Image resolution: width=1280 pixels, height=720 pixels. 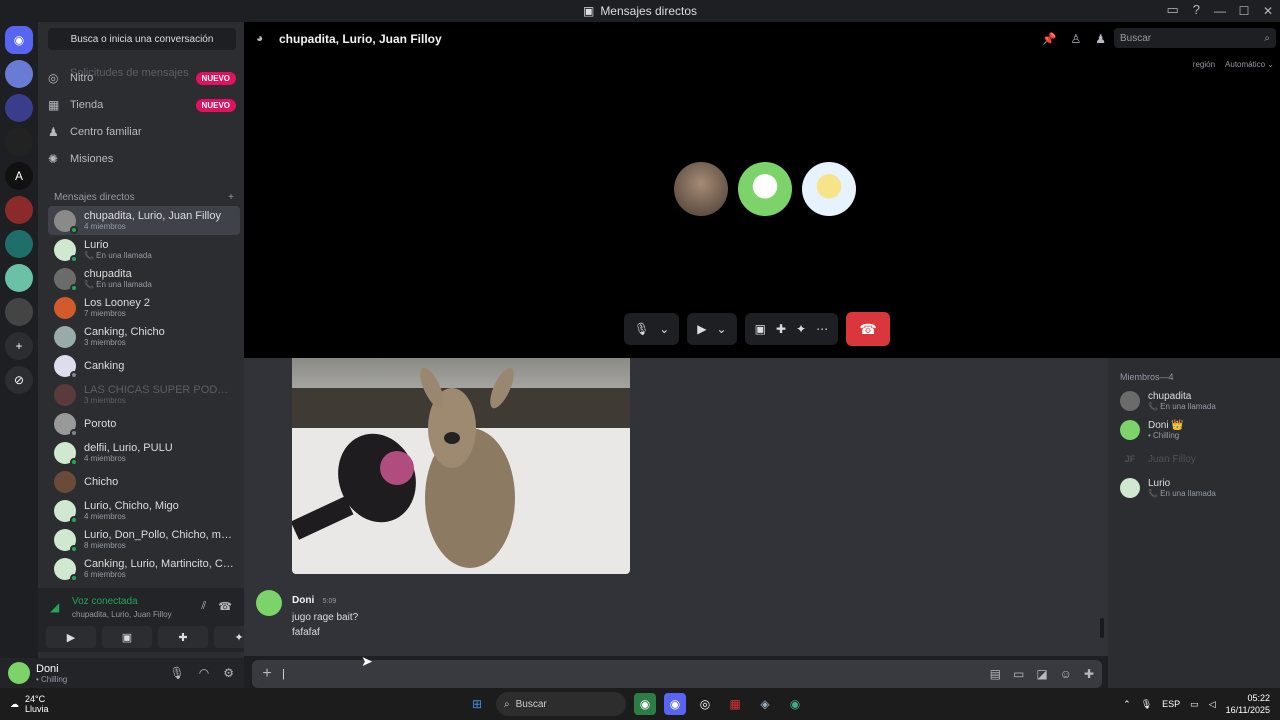 What do you see at coordinates (19, 380) in the screenshot?
I see `discover-icon: ⊘` at bounding box center [19, 380].